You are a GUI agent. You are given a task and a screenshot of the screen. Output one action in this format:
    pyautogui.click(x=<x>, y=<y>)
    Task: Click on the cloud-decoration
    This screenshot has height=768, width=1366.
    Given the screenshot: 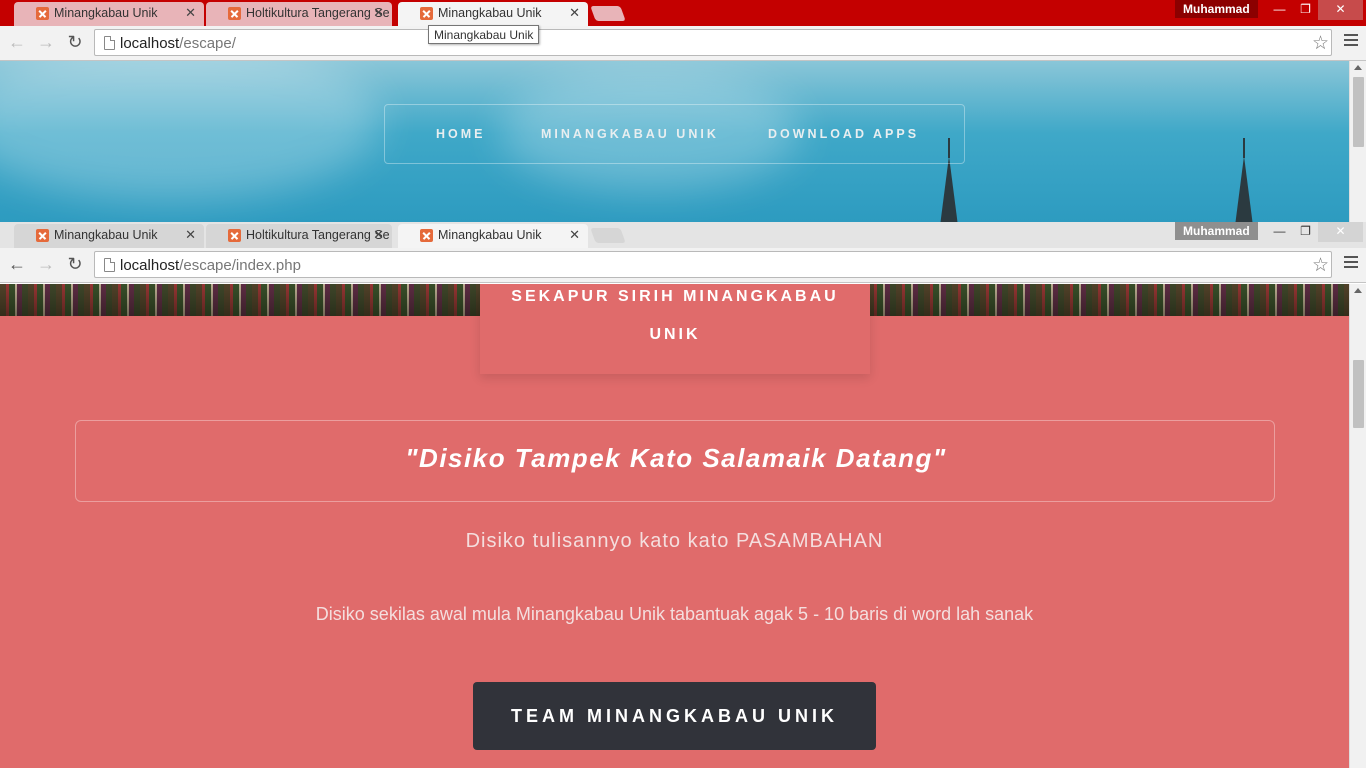 What is the action you would take?
    pyautogui.click(x=190, y=131)
    